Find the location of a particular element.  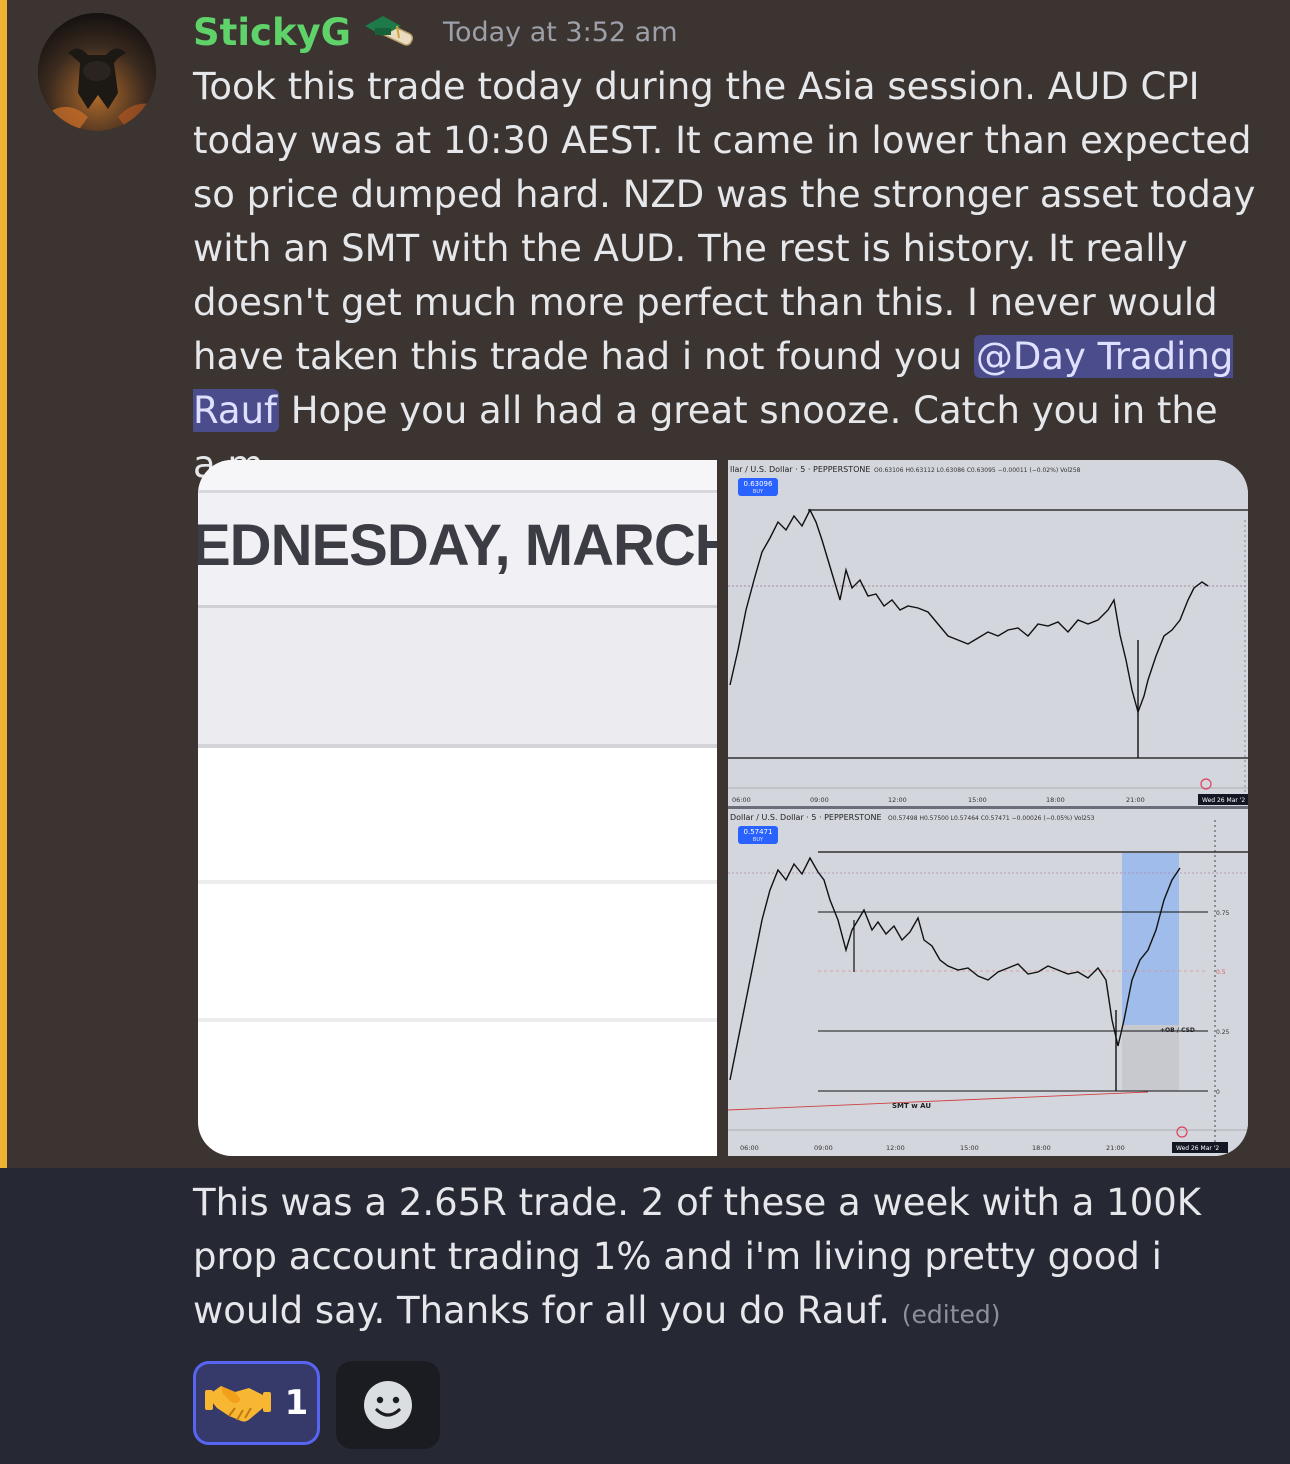

bottom-price-tag: 0.57471 is located at coordinates (758, 832).